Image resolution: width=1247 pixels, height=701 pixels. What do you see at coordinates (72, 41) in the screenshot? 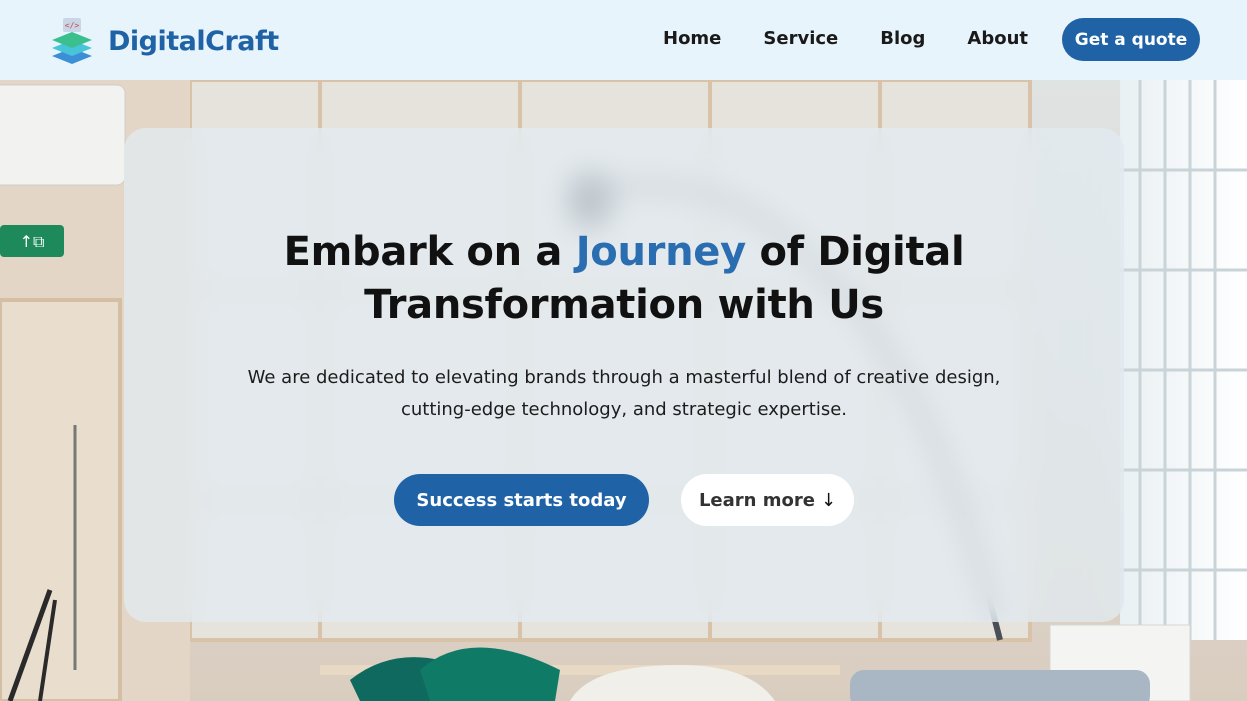
I see `layers-code-icon: </>` at bounding box center [72, 41].